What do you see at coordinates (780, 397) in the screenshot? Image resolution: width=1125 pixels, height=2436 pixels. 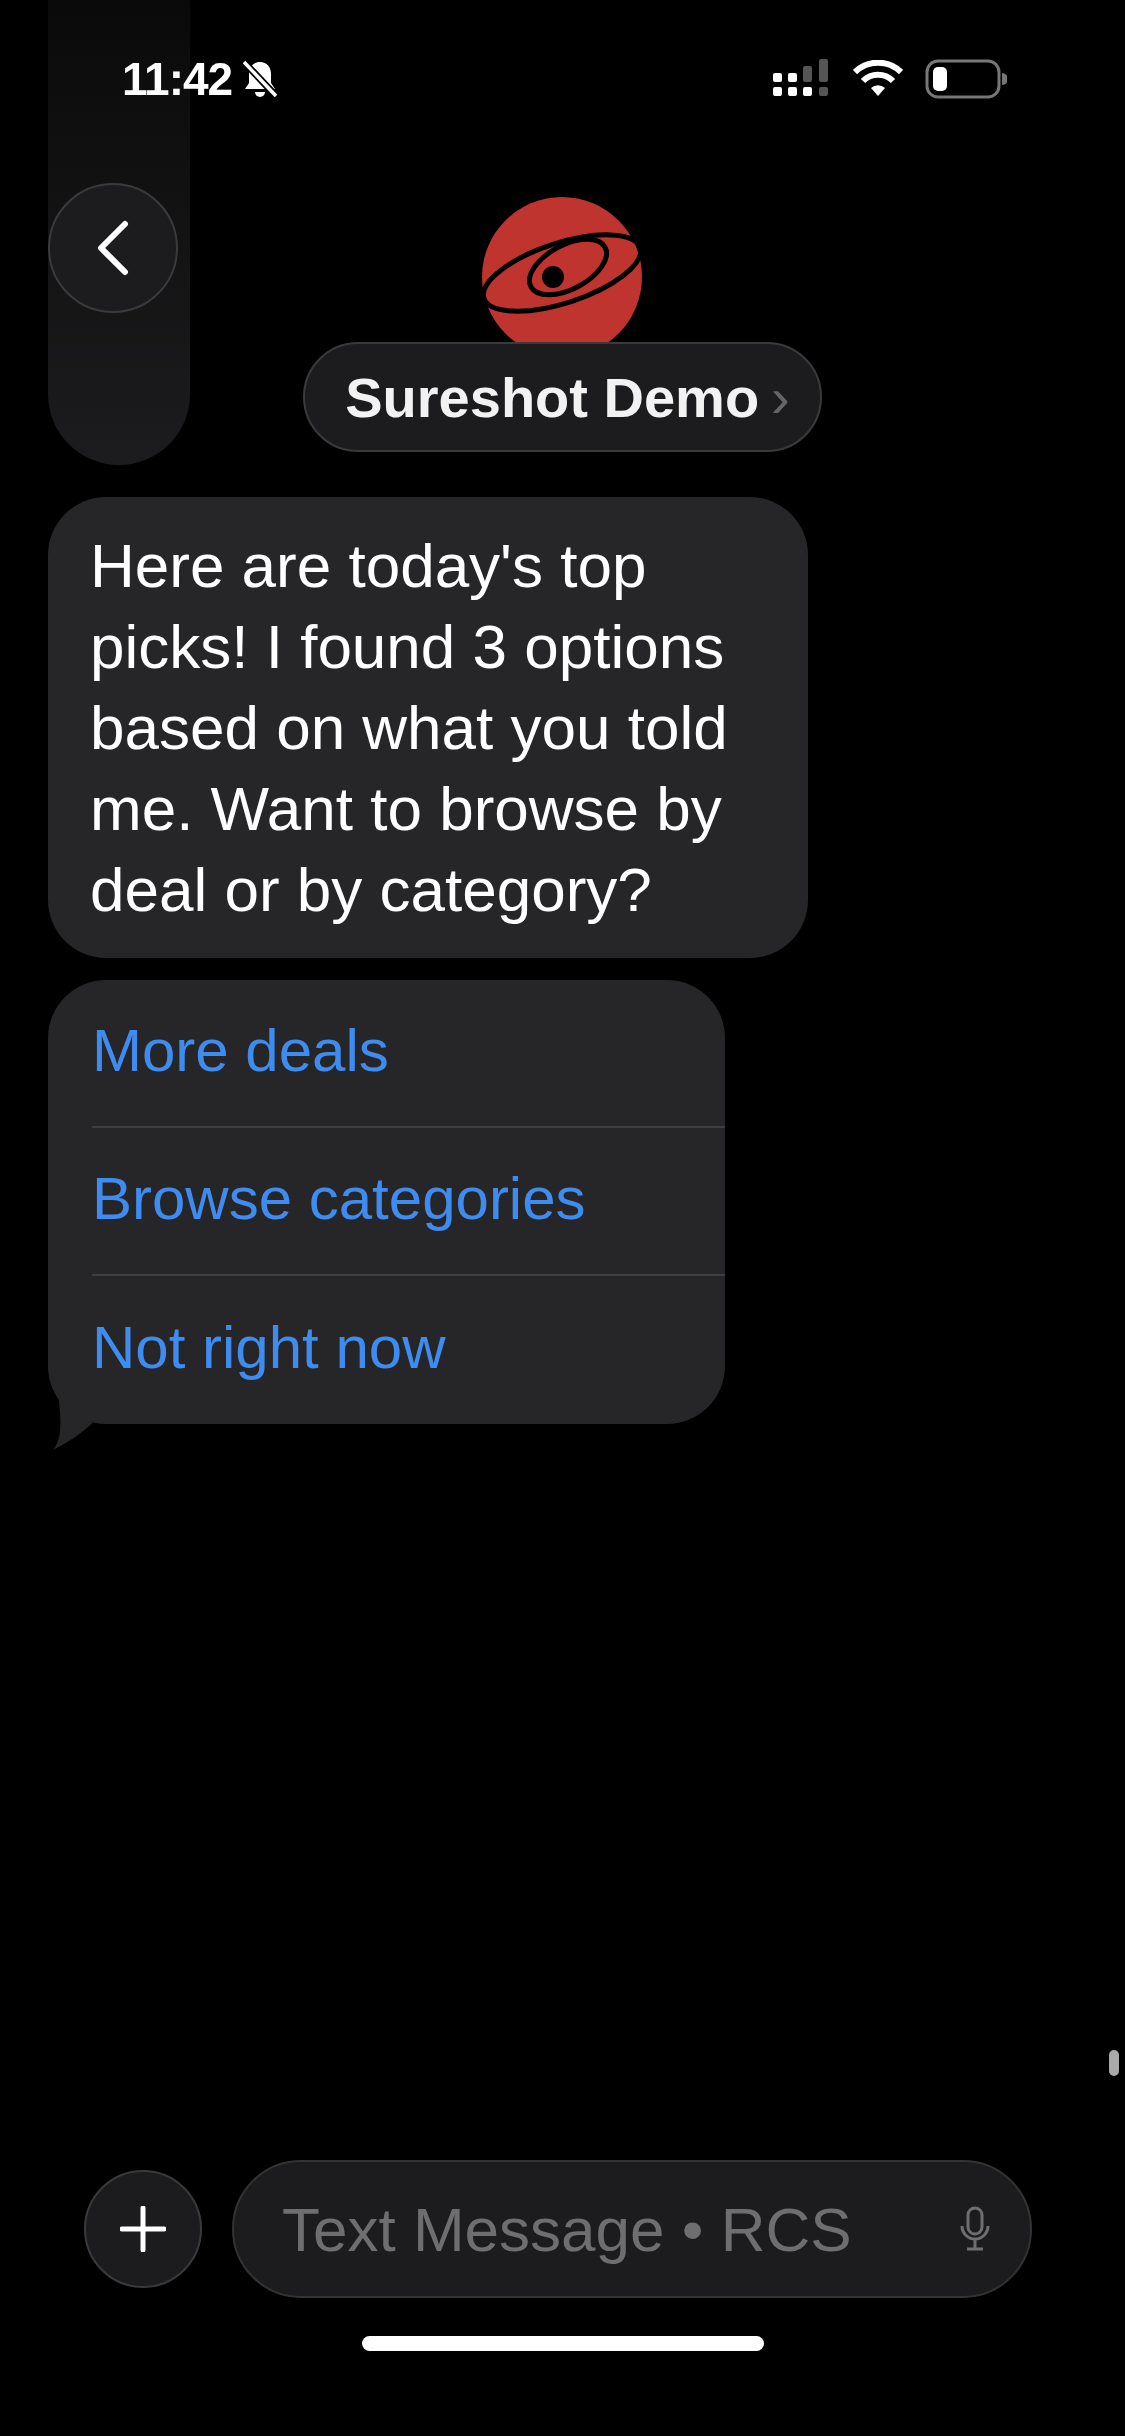 I see `chevron-icon: ›` at bounding box center [780, 397].